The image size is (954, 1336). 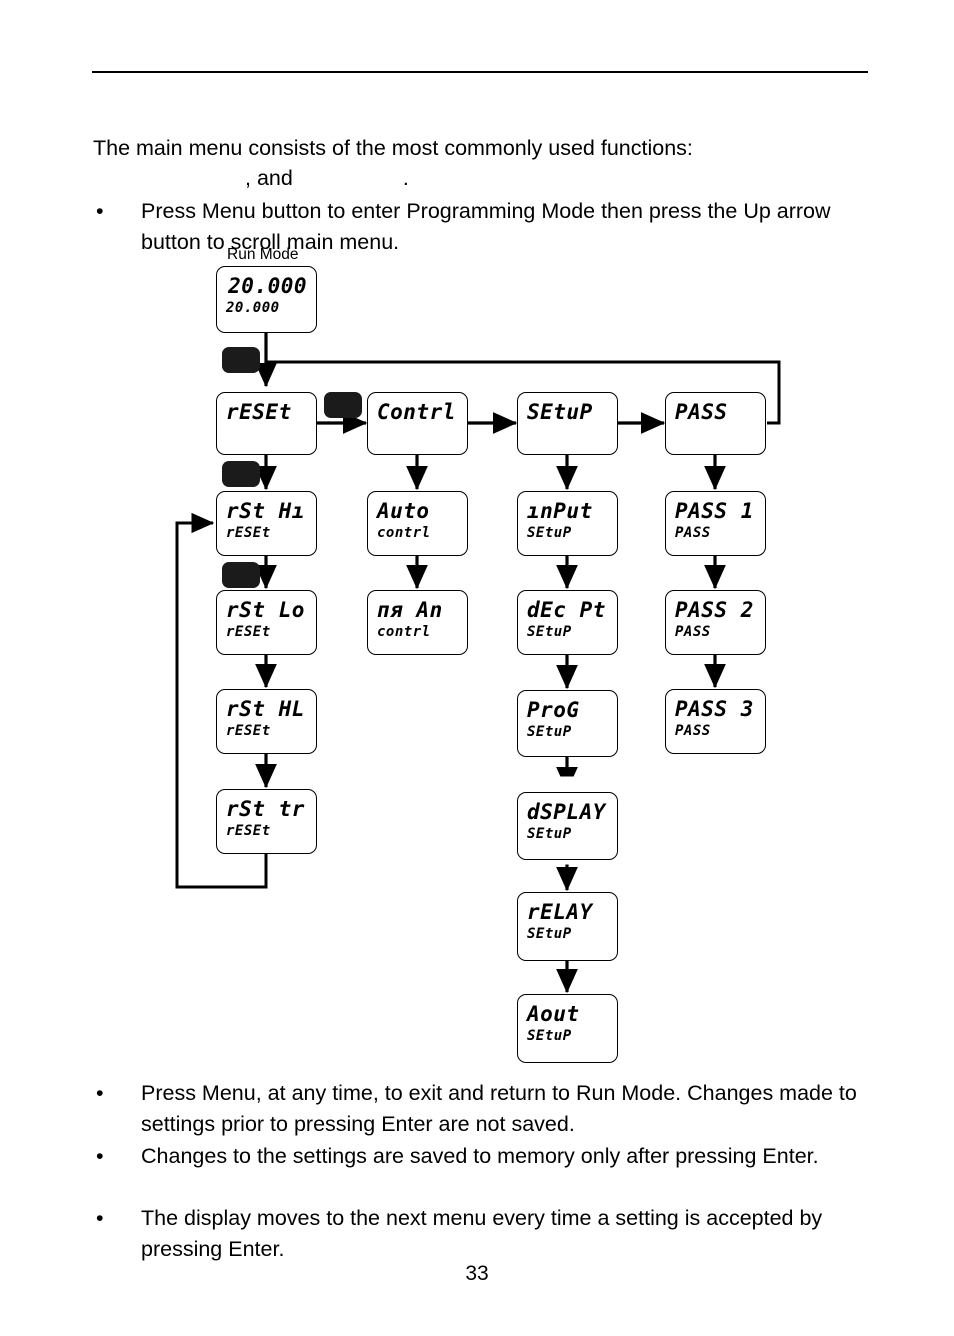 I want to click on node-reset-hi: rSt Hı rESEt, so click(x=266, y=523).